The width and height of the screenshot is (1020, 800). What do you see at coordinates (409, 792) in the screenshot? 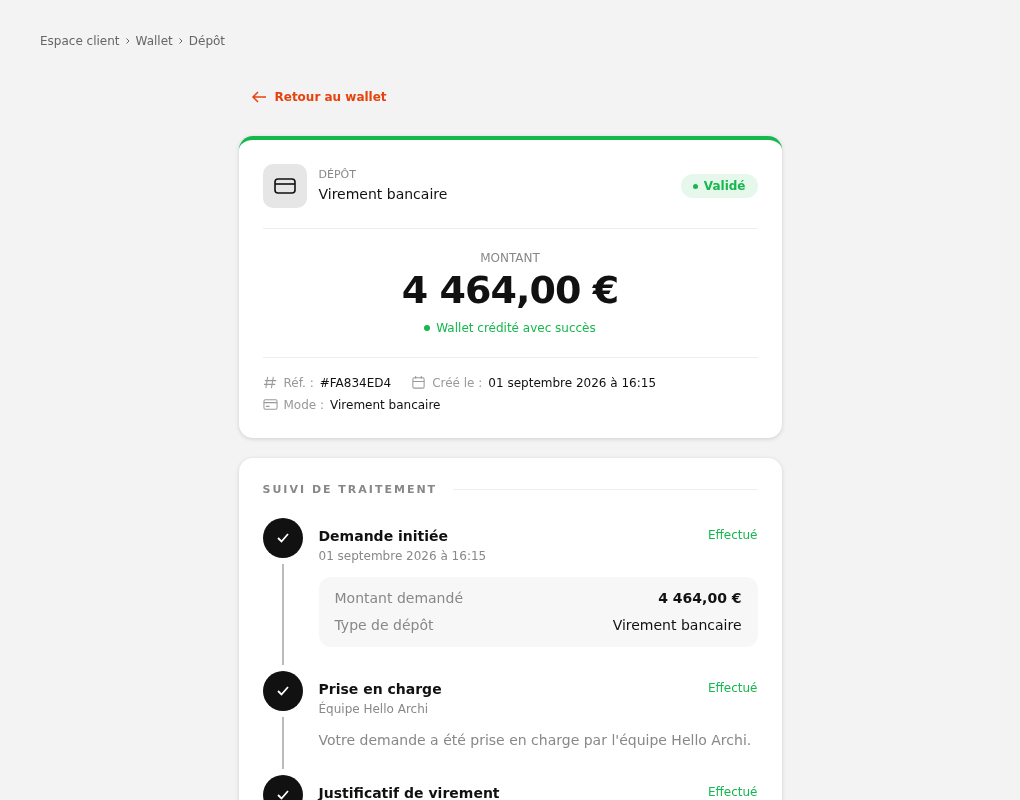
I see `step-title: Justificatif de virement` at bounding box center [409, 792].